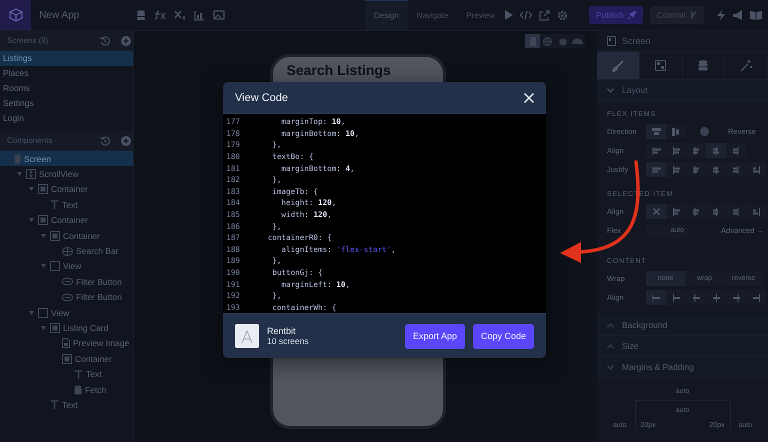 The width and height of the screenshot is (768, 442). I want to click on close-icon, so click(529, 97).